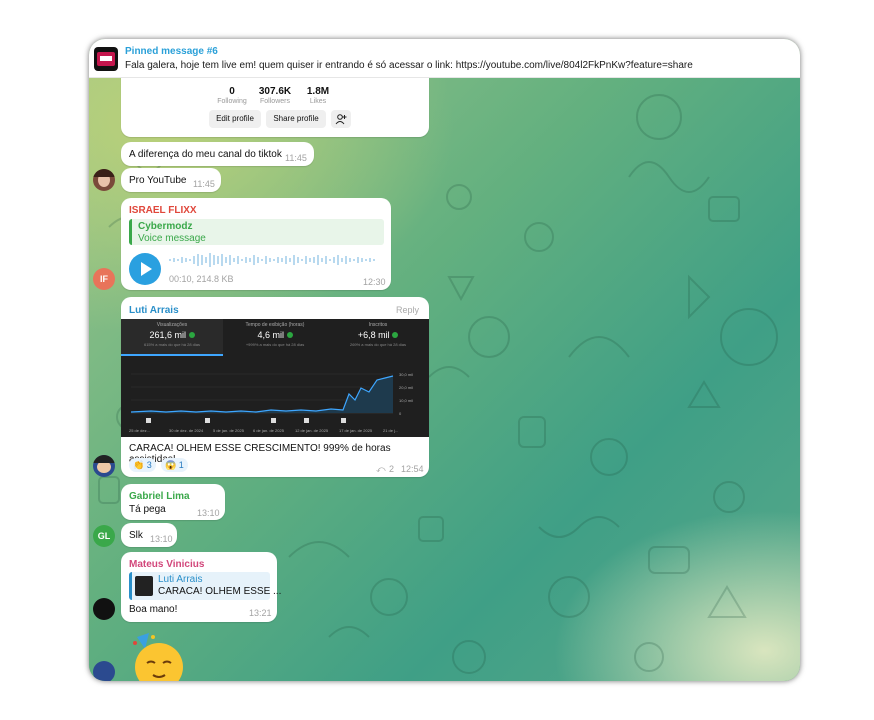 The height and width of the screenshot is (720, 874). Describe the element at coordinates (172, 344) in the screenshot. I see `metric-sub: 615% a mais do que há 28 dias` at that location.